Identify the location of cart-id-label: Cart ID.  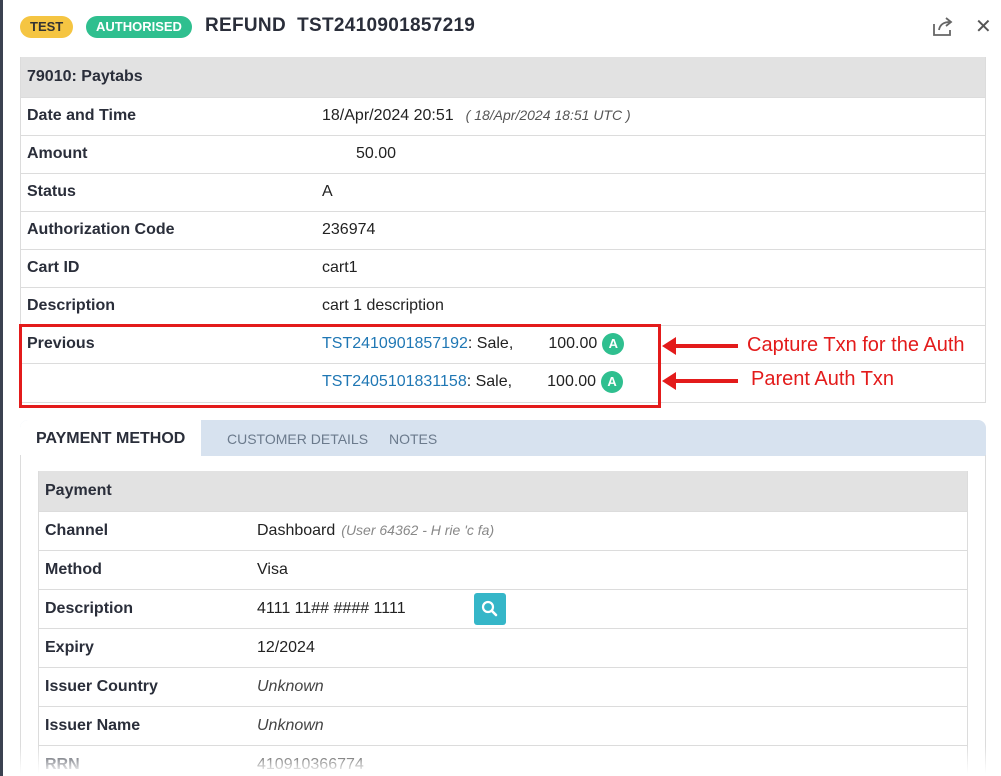
(167, 267).